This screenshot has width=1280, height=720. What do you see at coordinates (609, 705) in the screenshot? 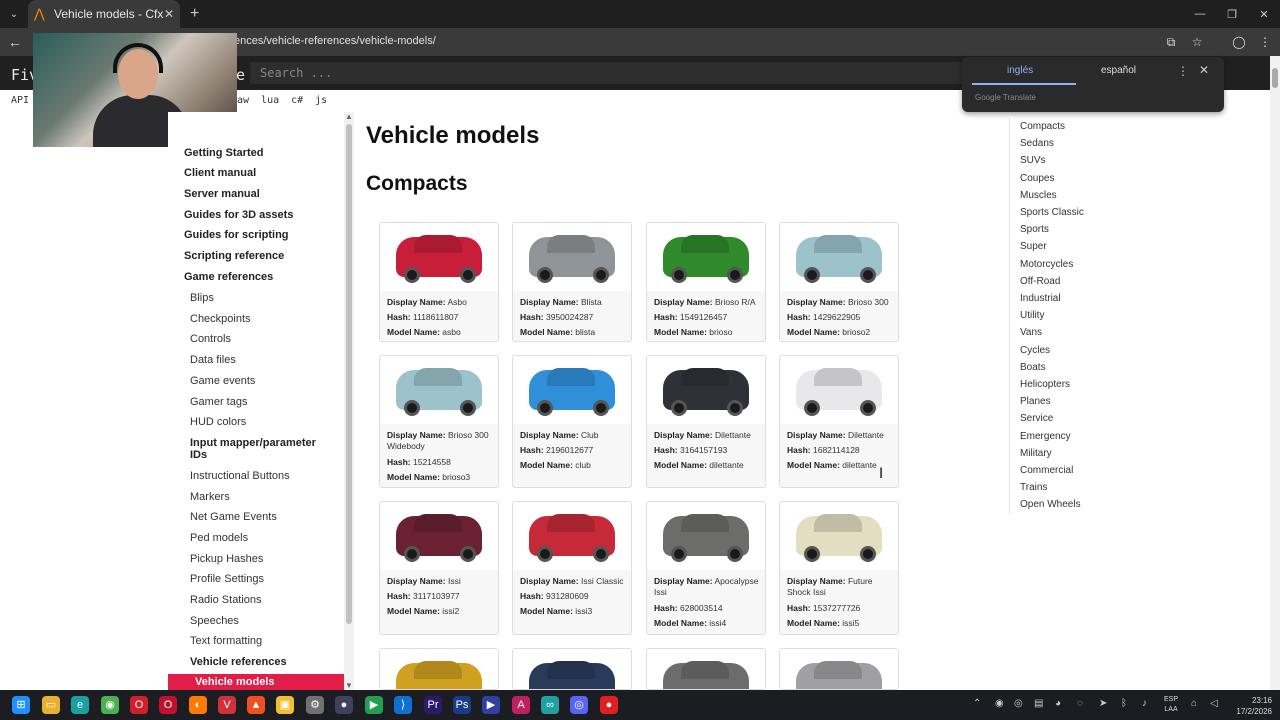
I see `record-icon: ●` at bounding box center [609, 705].